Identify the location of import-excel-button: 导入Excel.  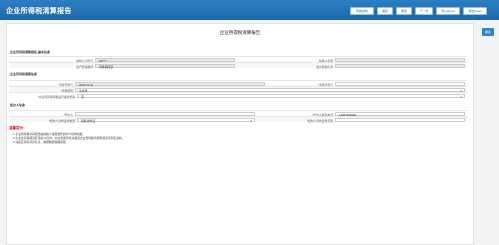
(448, 11).